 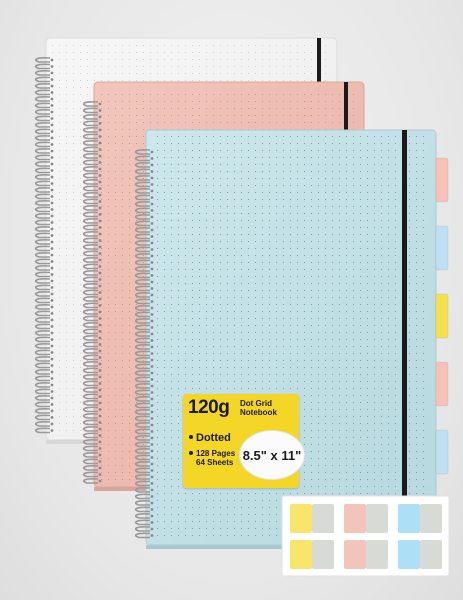 What do you see at coordinates (209, 407) in the screenshot?
I see `paper-weight-text: 120g` at bounding box center [209, 407].